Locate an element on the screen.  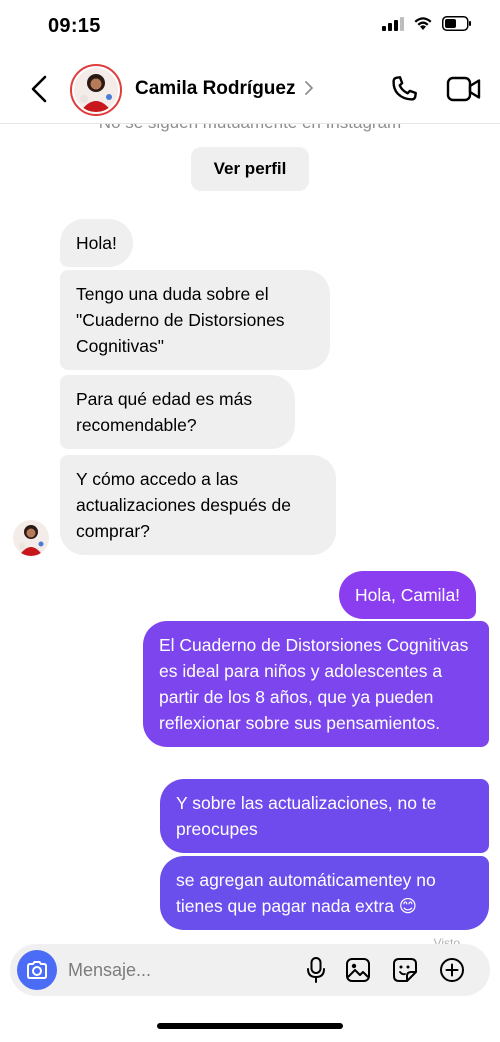
back-arrow-icon is located at coordinates (39, 89).